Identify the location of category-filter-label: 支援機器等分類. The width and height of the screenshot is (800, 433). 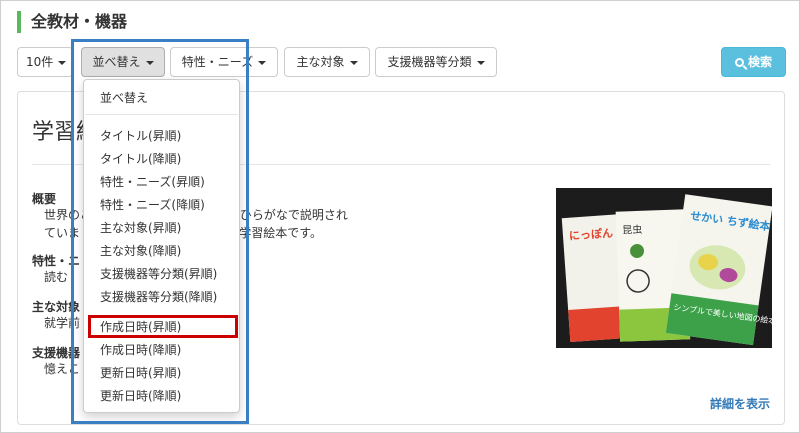
(429, 62).